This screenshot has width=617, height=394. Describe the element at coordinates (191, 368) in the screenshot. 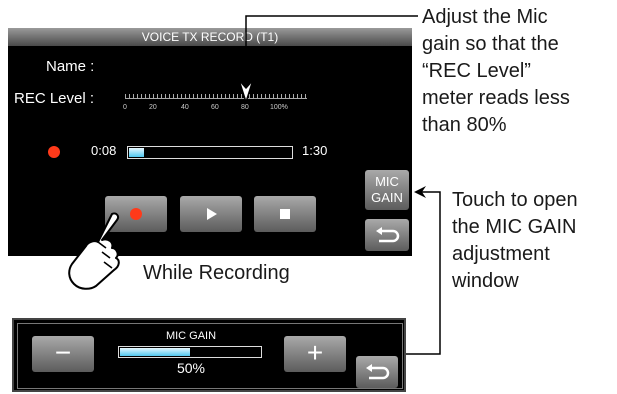

I see `mic-gain-value: 50%` at that location.